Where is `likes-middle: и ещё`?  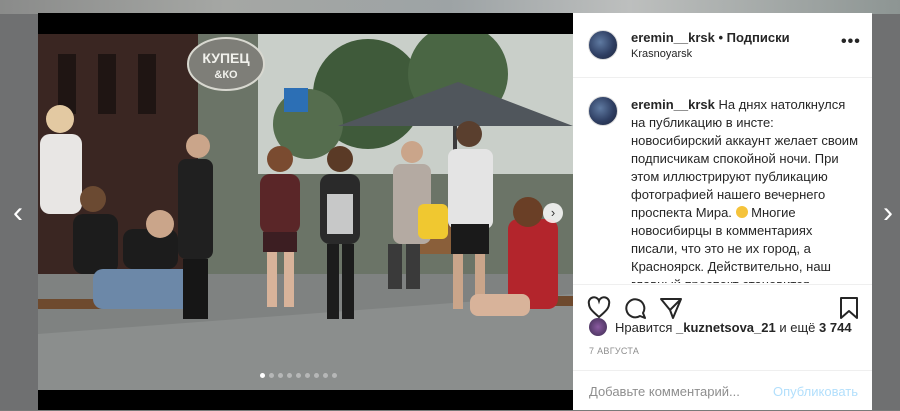 likes-middle: и ещё is located at coordinates (797, 327).